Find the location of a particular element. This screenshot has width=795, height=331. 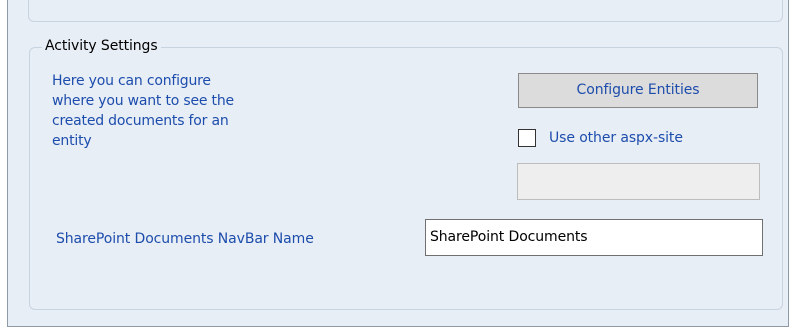

use-other-aspx-site-row: Use other aspx-site is located at coordinates (600, 138).